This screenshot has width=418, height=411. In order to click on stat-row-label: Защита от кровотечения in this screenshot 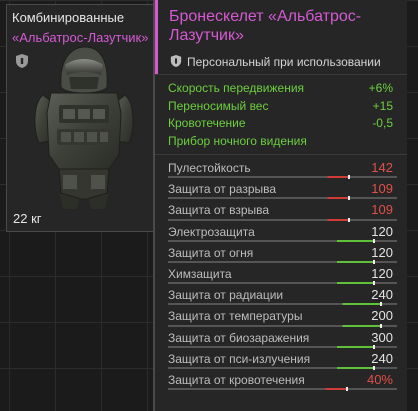, I will do `click(236, 379)`.